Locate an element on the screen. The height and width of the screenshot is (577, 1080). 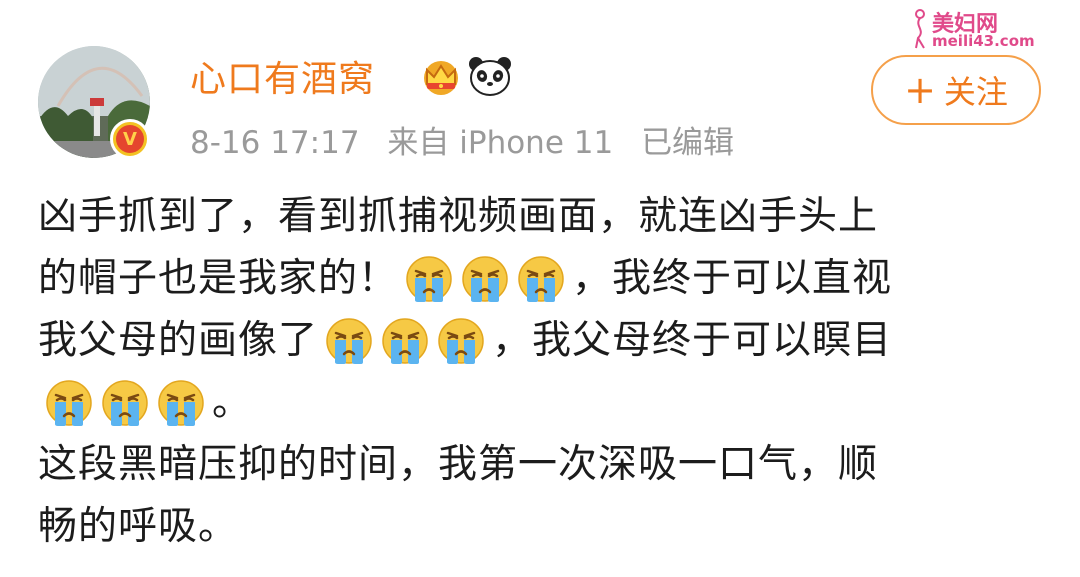
content-text: 凶手抓到了，看到抓捕视频画面，就连凶手头上 is located at coordinates (458, 216).